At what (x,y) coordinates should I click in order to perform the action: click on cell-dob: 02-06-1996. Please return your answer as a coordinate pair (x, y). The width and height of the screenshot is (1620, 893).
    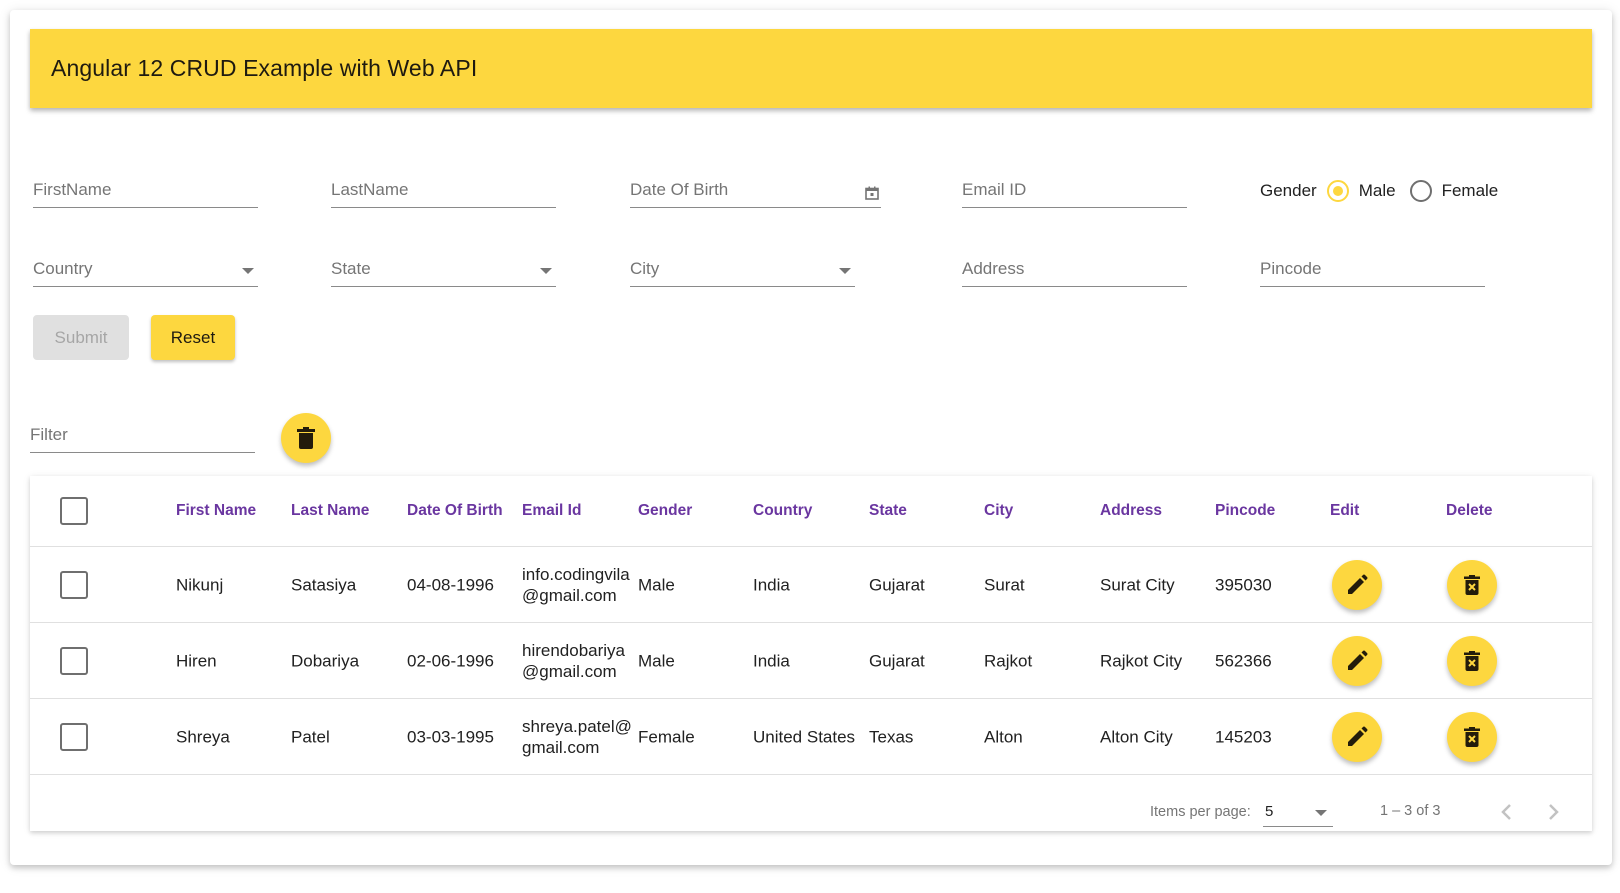
    Looking at the image, I should click on (450, 660).